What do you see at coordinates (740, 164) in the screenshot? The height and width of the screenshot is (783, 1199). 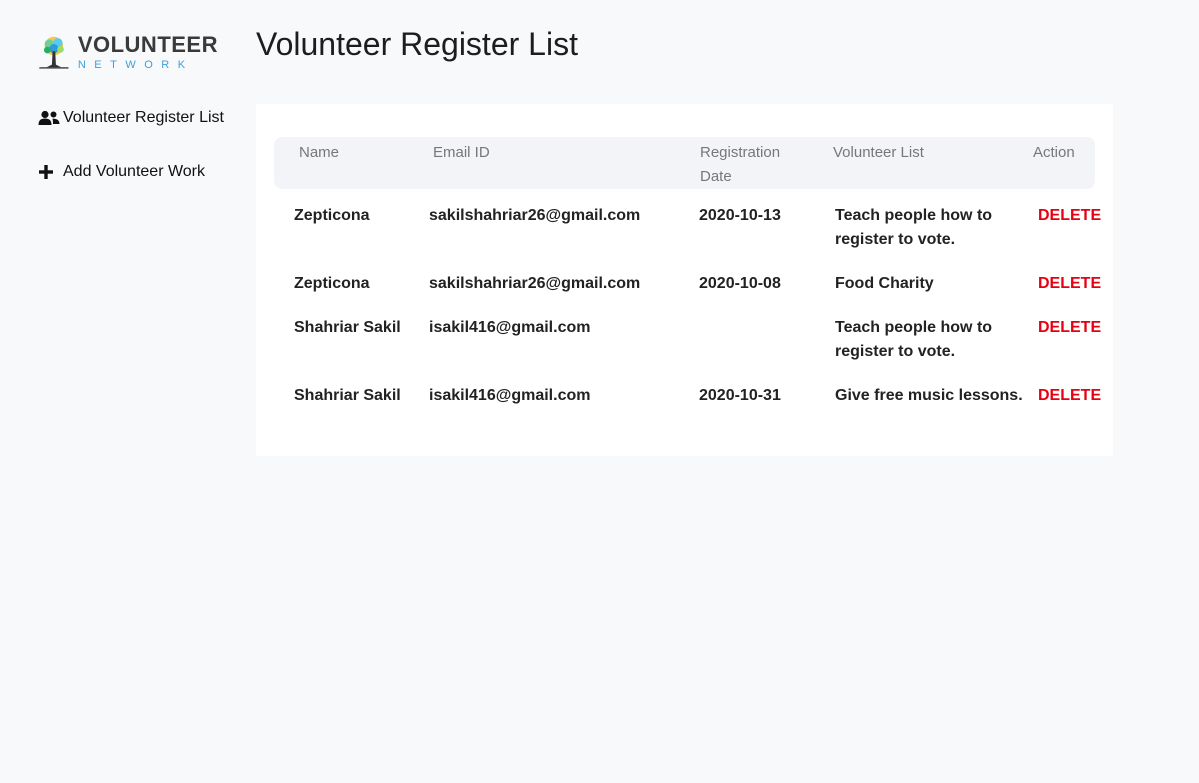 I see `header-registration-date: Registration Date` at bounding box center [740, 164].